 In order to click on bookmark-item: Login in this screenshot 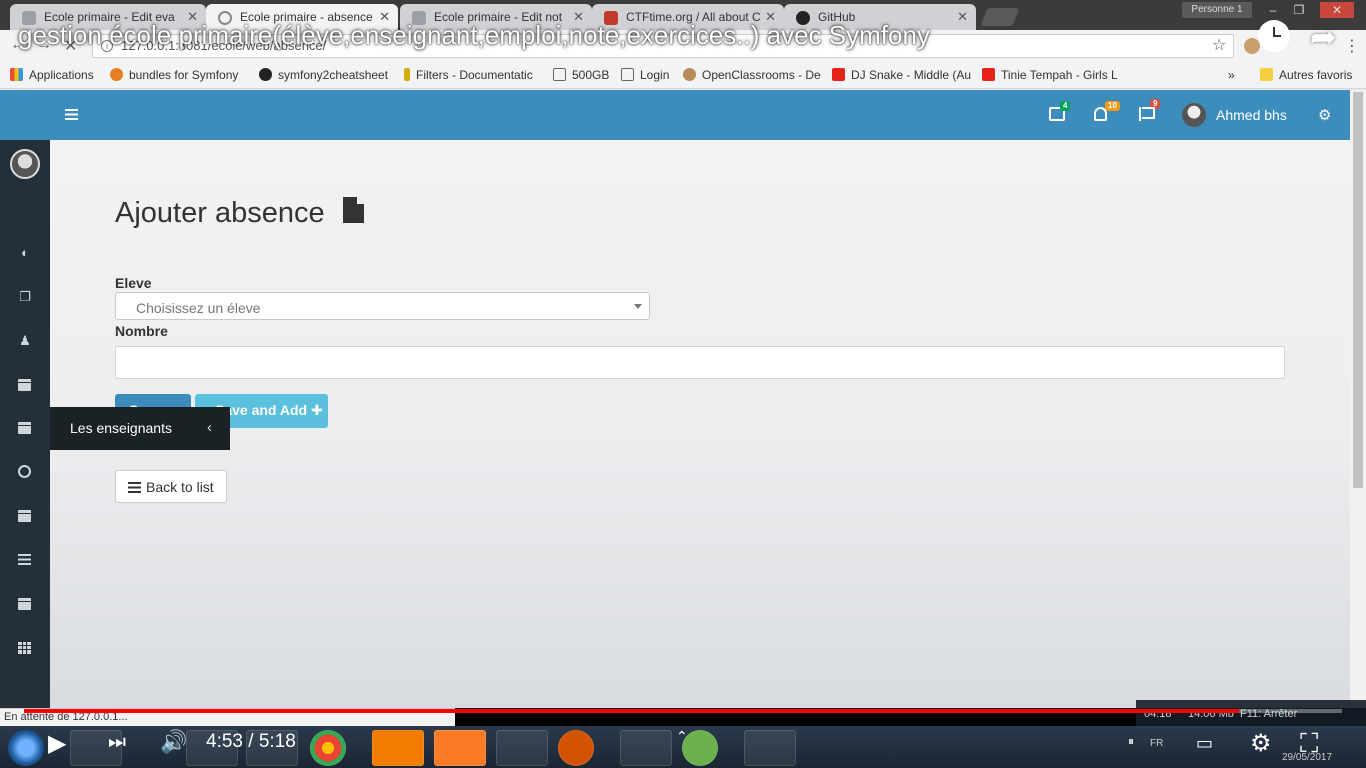, I will do `click(645, 75)`.